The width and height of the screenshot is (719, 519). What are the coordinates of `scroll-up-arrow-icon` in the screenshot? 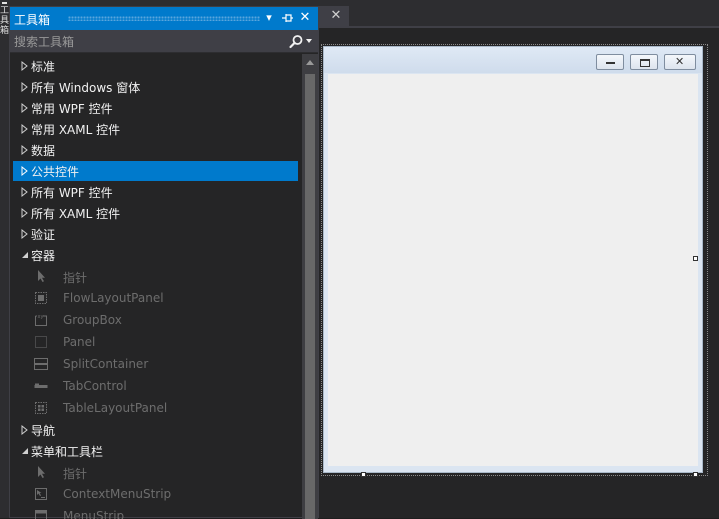 It's located at (310, 62).